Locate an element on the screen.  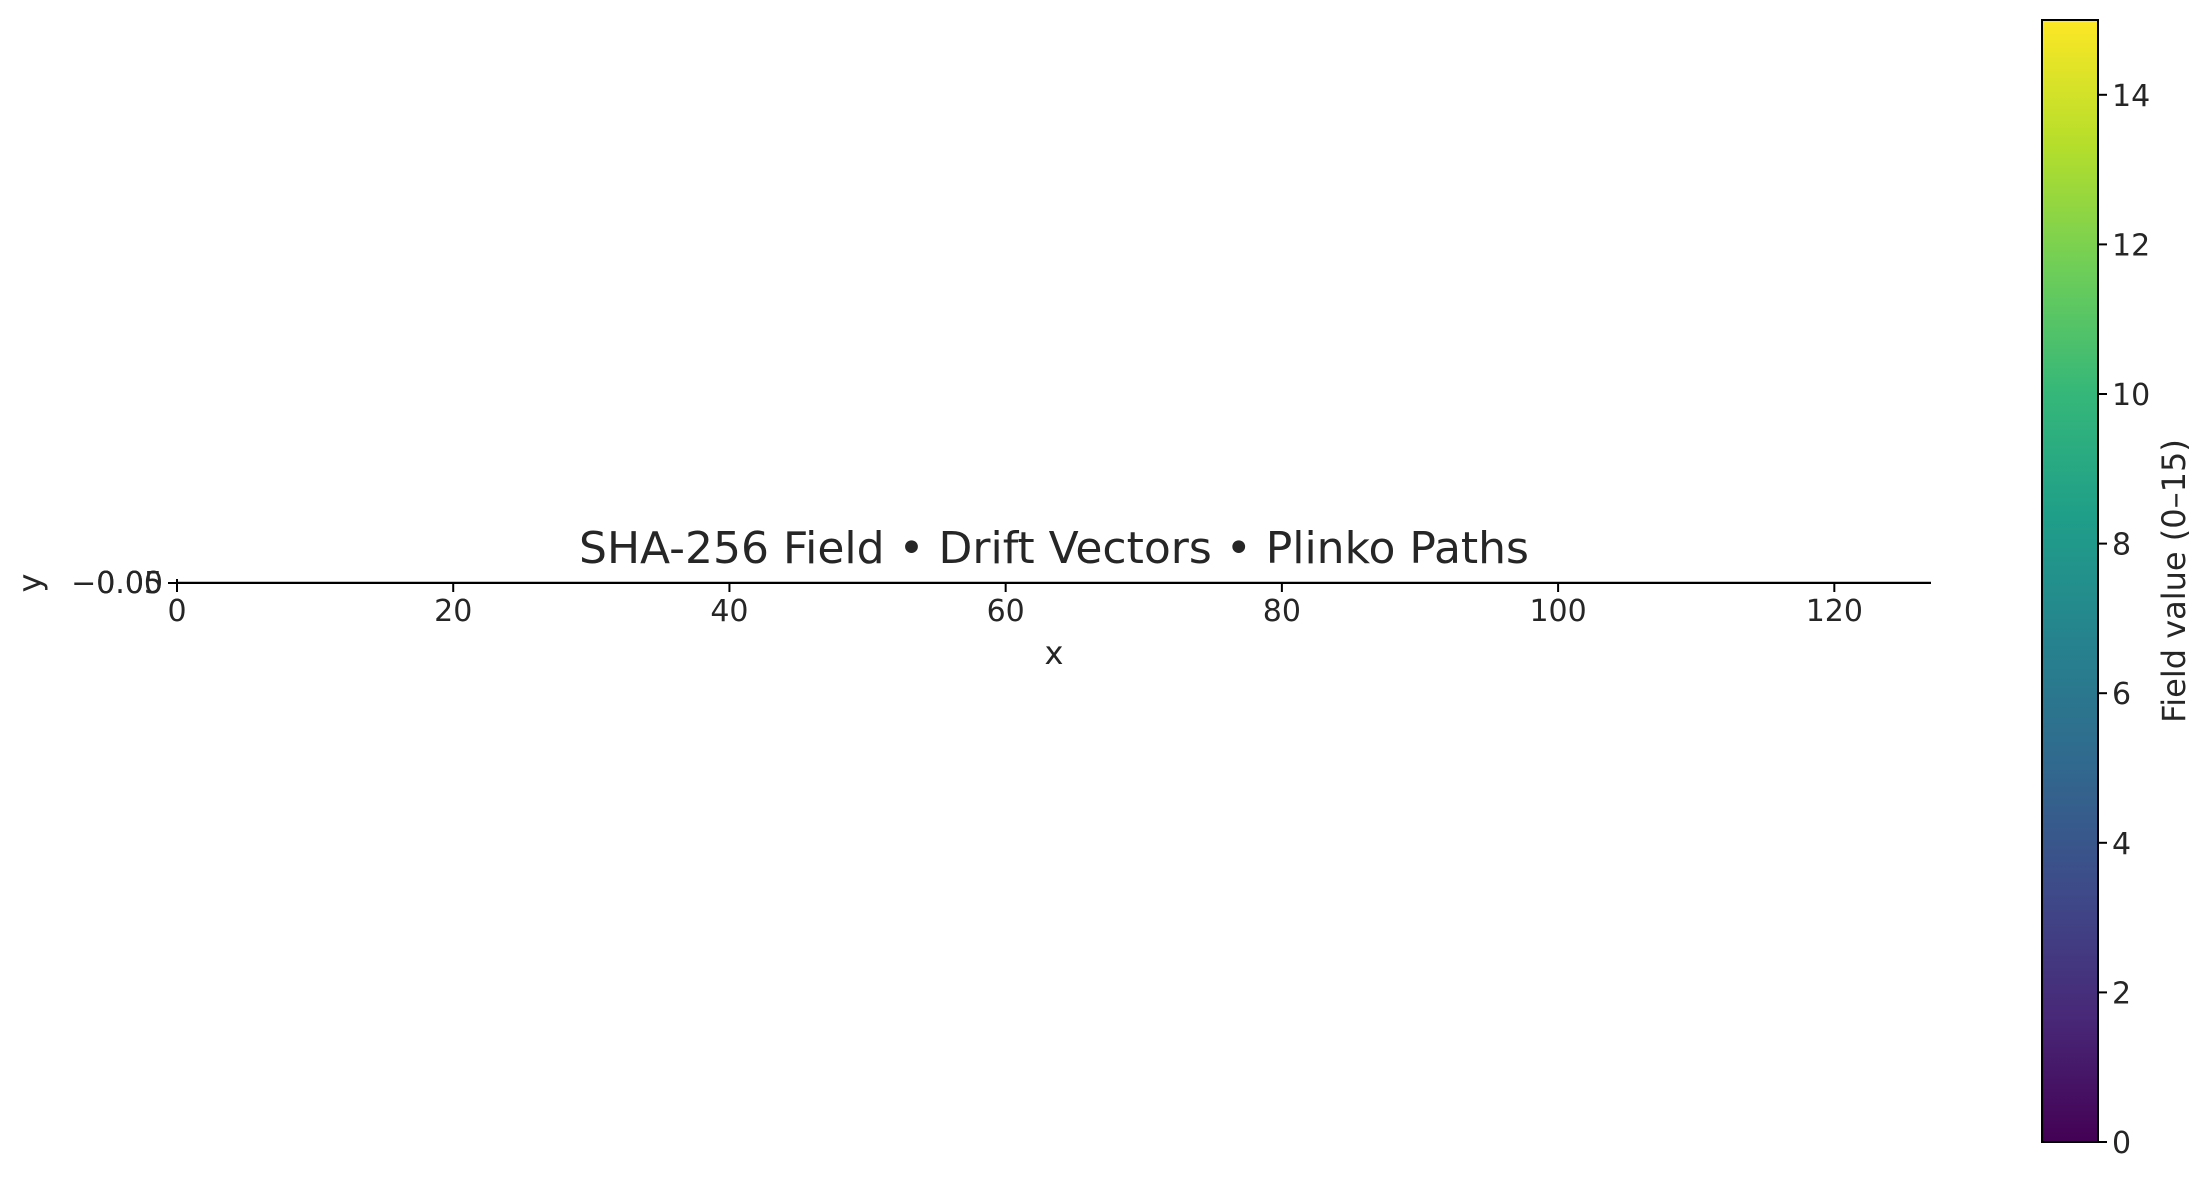
colorbar-tick-label: 14 is located at coordinates (2131, 96).